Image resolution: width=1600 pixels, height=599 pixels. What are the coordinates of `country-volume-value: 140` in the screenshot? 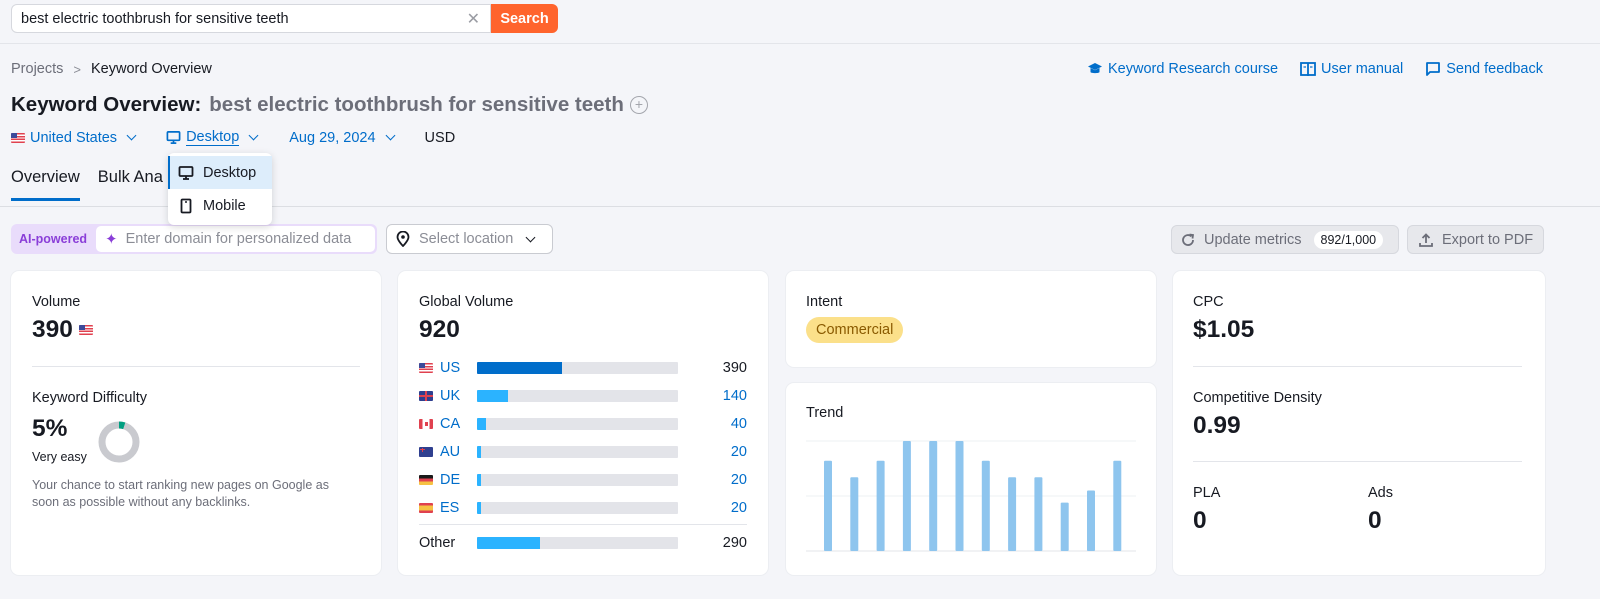 It's located at (735, 396).